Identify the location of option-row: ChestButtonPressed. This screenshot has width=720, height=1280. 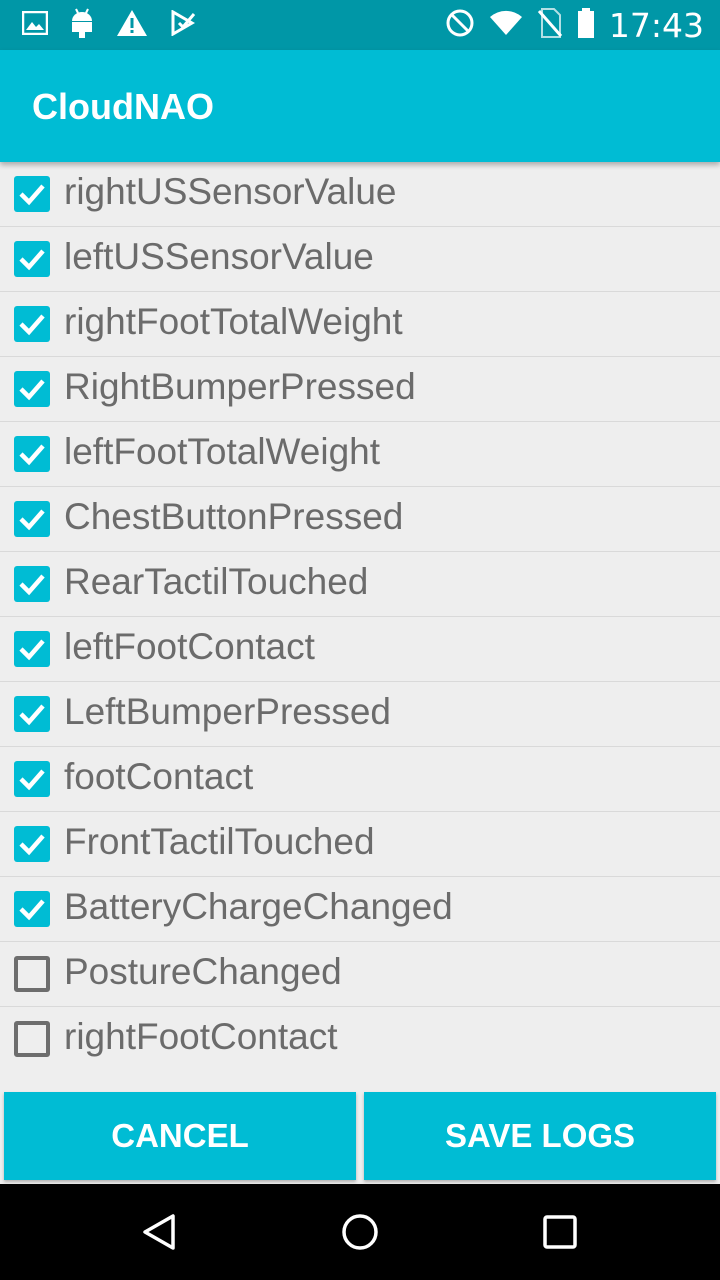
(360, 519).